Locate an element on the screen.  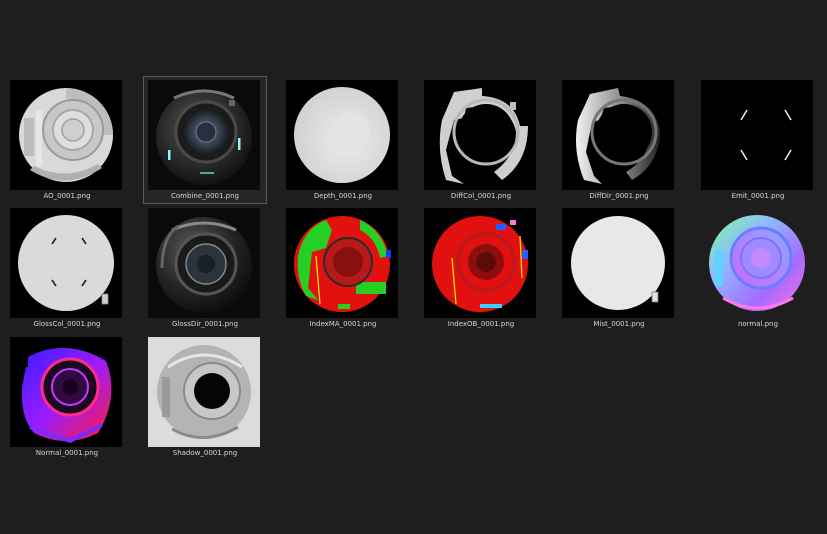
file-name: Mist_0001.png is located at coordinates (619, 324).